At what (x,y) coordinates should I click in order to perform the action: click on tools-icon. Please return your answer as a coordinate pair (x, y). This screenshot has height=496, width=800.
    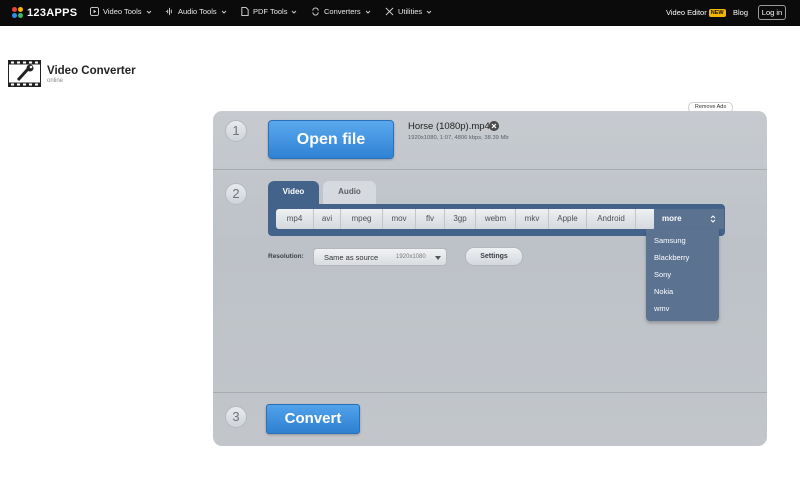
    Looking at the image, I should click on (389, 11).